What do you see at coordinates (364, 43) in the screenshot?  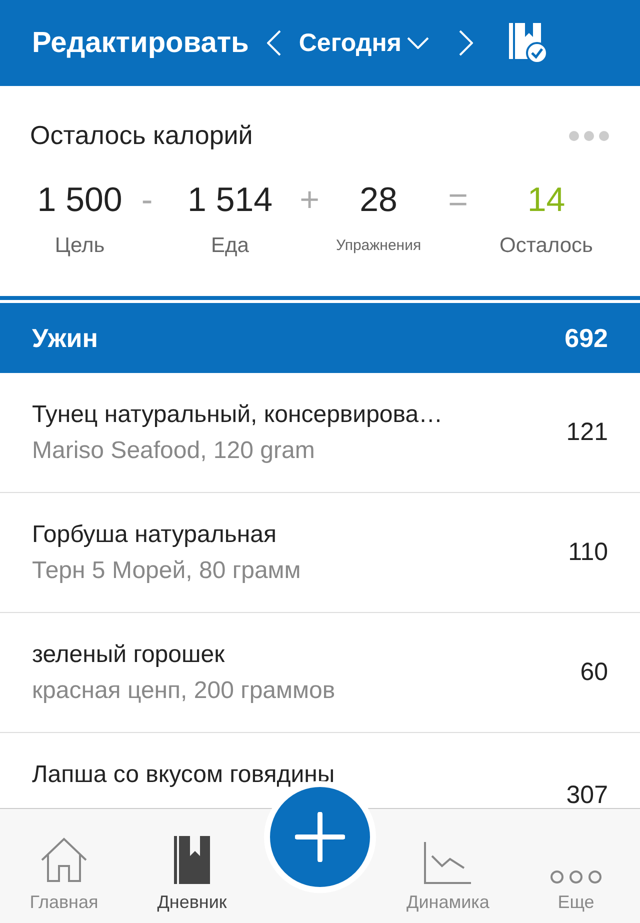 I see `date-dropdown: Сегодня` at bounding box center [364, 43].